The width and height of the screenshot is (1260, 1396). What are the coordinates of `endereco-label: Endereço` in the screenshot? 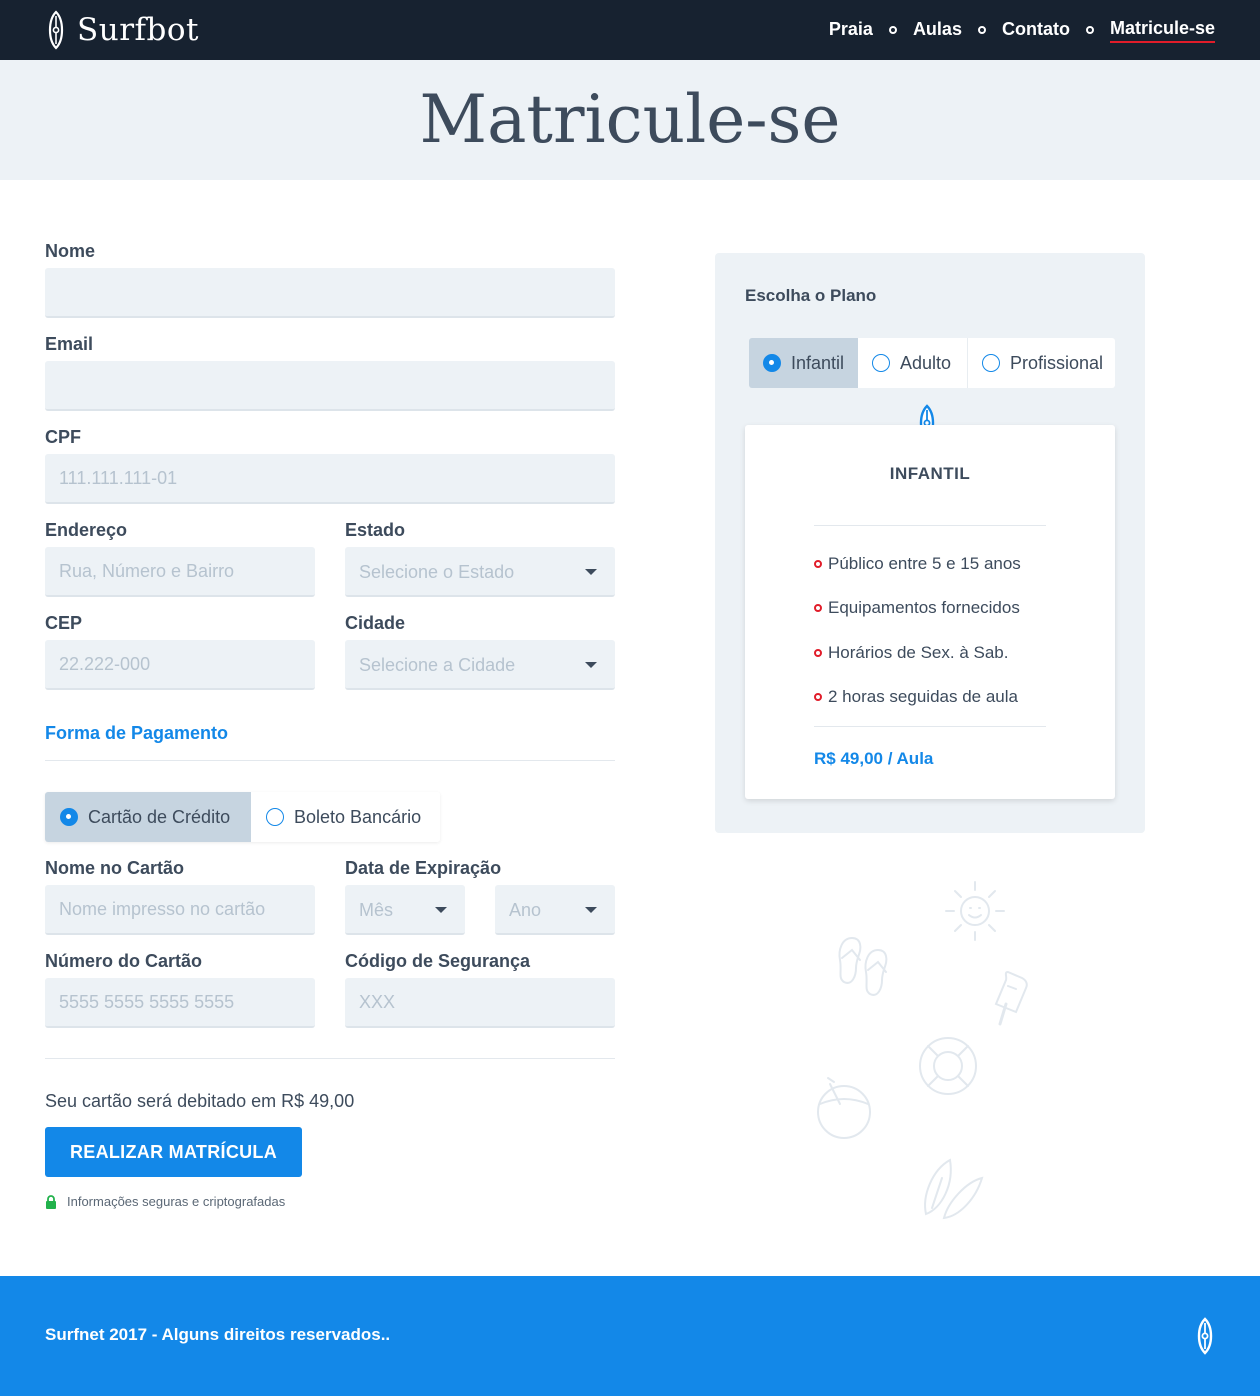 It's located at (86, 530).